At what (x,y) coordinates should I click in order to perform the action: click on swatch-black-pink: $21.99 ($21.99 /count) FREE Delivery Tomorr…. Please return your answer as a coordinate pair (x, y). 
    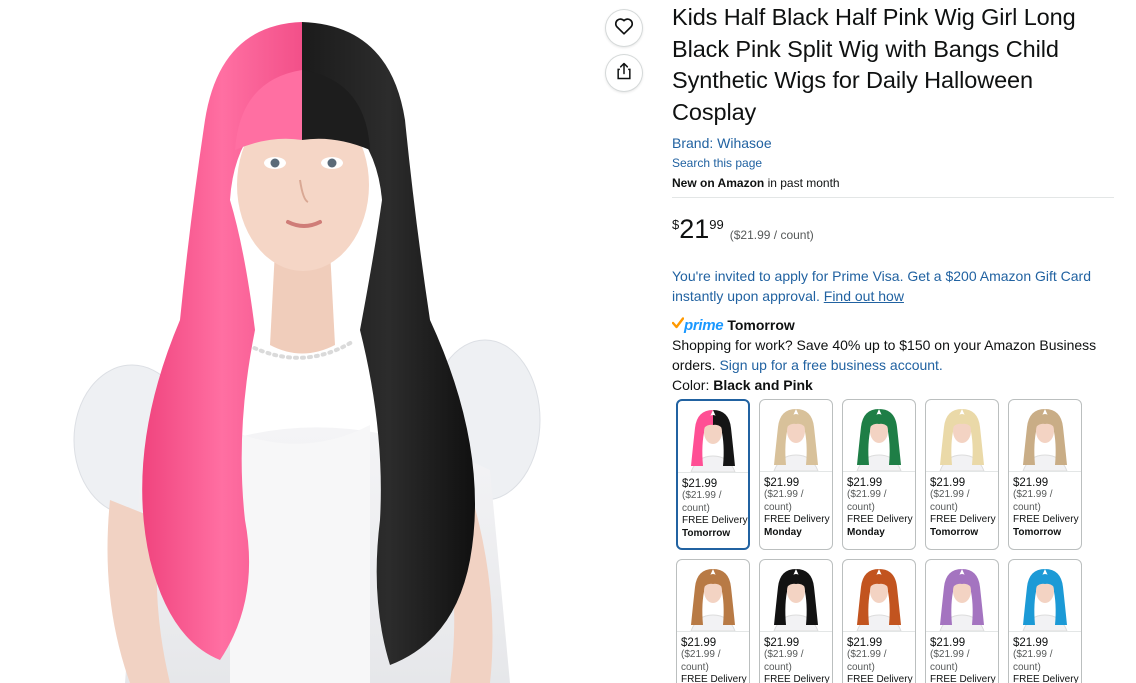
    Looking at the image, I should click on (713, 474).